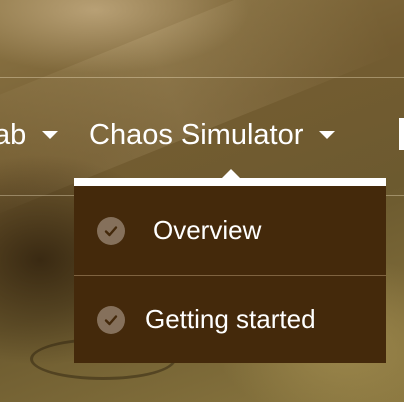 Image resolution: width=404 pixels, height=402 pixels. Describe the element at coordinates (231, 173) in the screenshot. I see `dropdown-pointer` at that location.